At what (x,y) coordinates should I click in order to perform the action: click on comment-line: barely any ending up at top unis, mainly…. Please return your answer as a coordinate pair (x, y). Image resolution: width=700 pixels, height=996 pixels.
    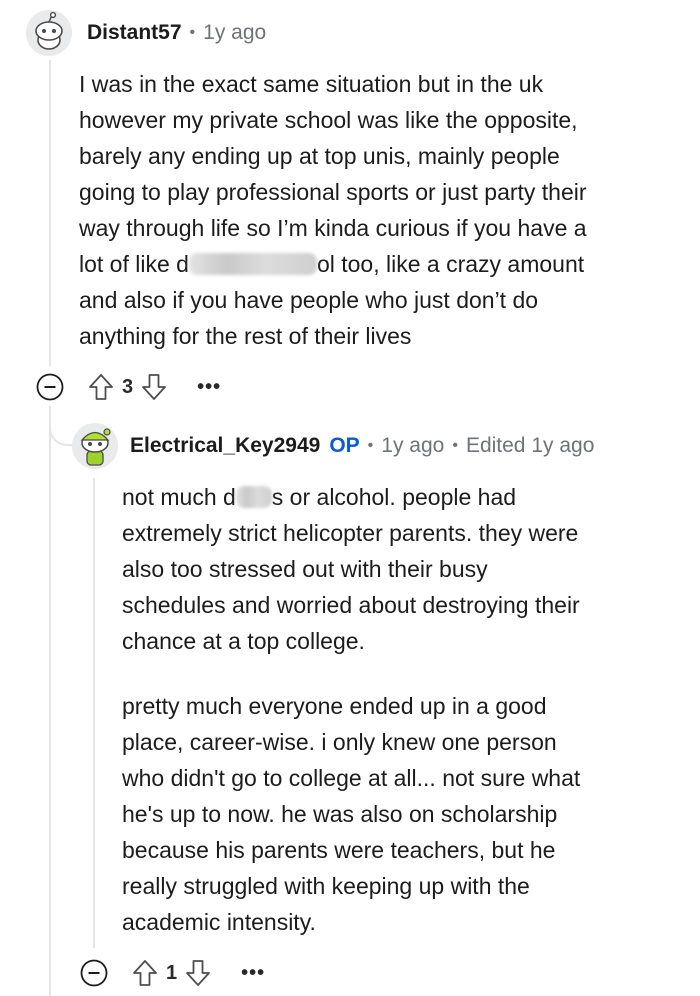
    Looking at the image, I should click on (319, 156).